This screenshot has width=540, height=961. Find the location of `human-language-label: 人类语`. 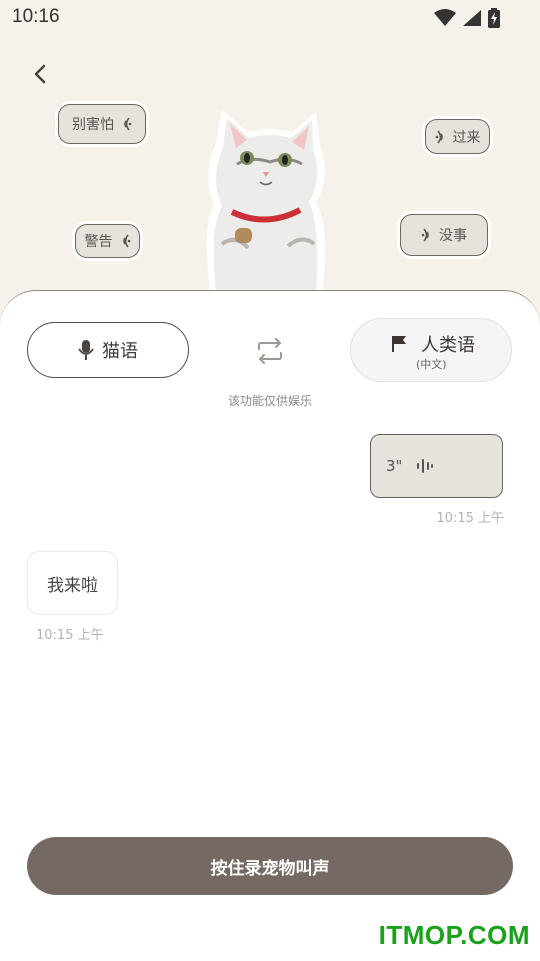

human-language-label: 人类语 is located at coordinates (448, 345).